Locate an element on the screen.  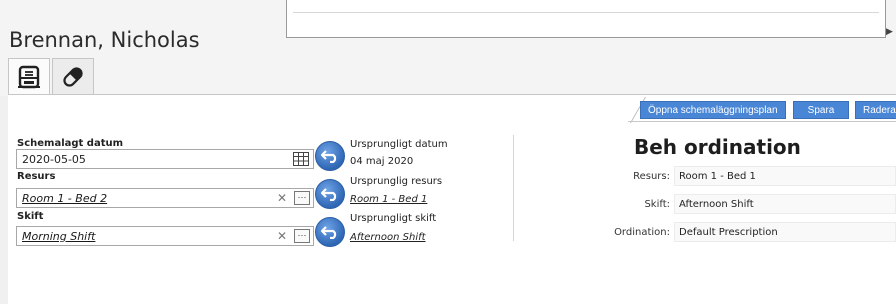
original-resource-label: Ursprunglig resurs is located at coordinates (396, 181).